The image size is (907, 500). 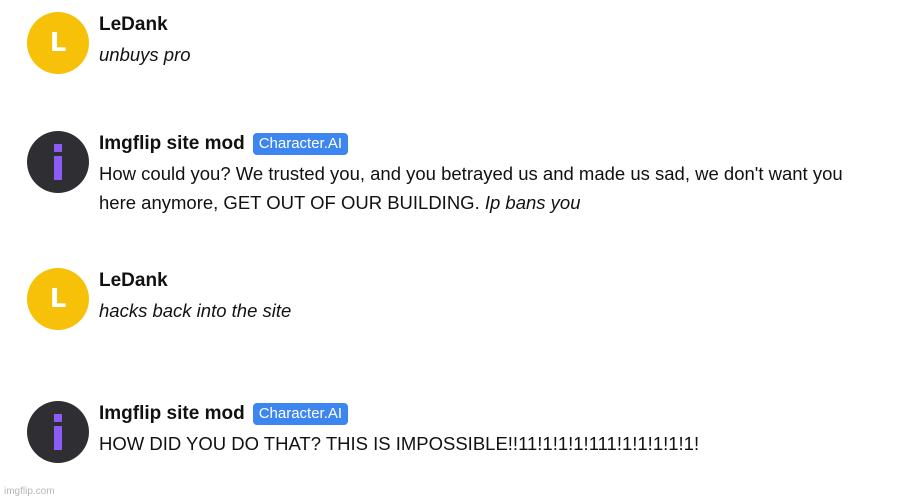 I want to click on chat-message-3: L LeDank hacks back into the site, so click(x=453, y=299).